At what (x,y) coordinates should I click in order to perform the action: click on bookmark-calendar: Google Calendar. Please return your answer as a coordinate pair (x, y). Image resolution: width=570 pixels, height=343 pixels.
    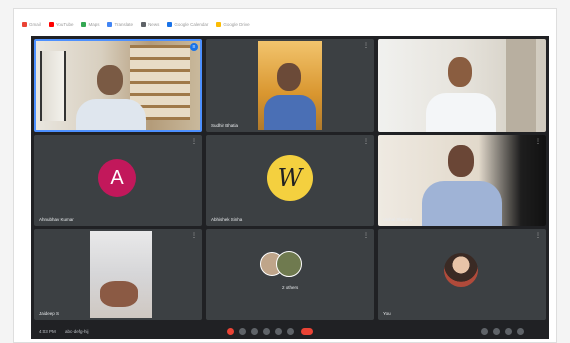
    Looking at the image, I should click on (188, 24).